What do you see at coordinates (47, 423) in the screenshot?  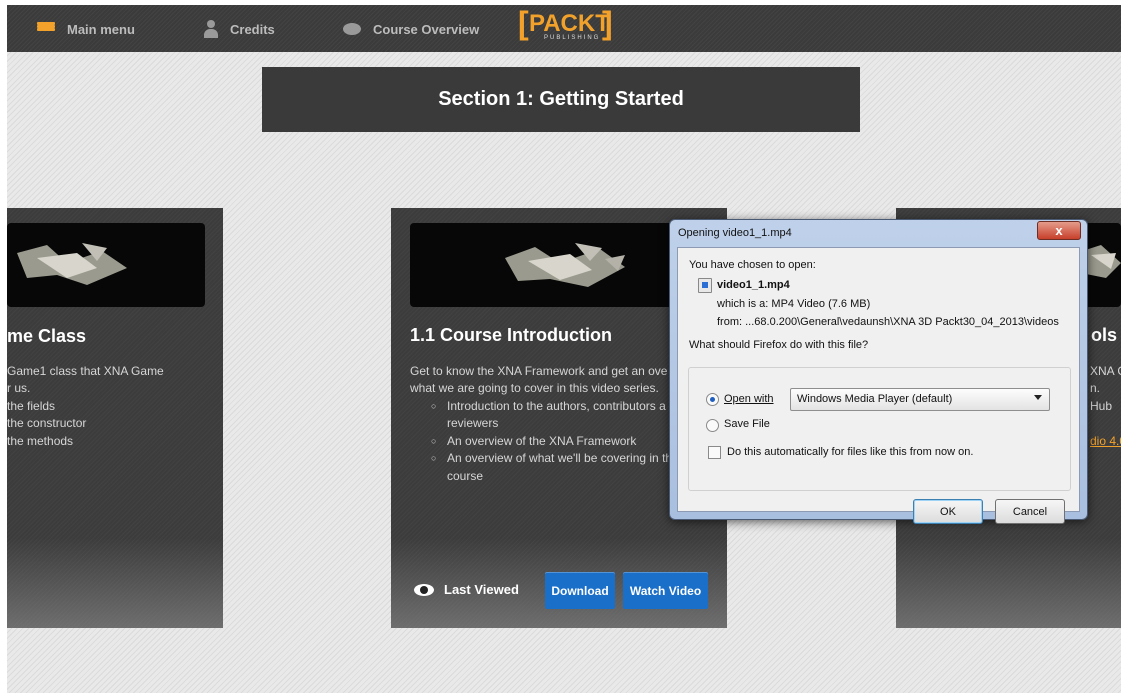 I see `left-card-line-4: the constructor` at bounding box center [47, 423].